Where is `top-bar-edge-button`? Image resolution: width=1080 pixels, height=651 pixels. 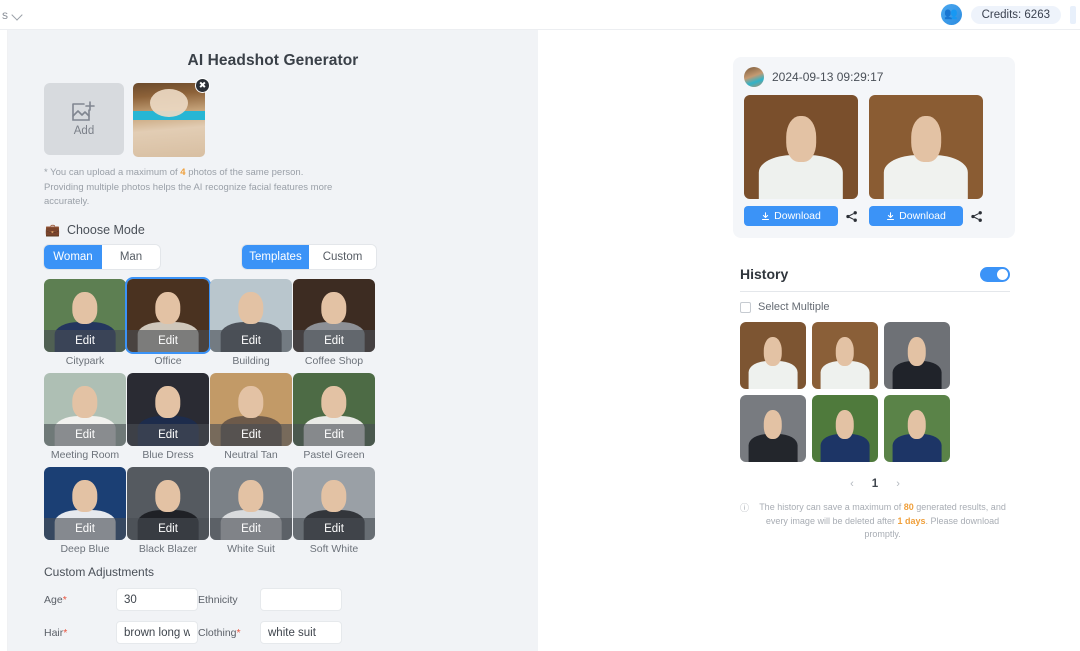
top-bar-edge-button is located at coordinates (1073, 14).